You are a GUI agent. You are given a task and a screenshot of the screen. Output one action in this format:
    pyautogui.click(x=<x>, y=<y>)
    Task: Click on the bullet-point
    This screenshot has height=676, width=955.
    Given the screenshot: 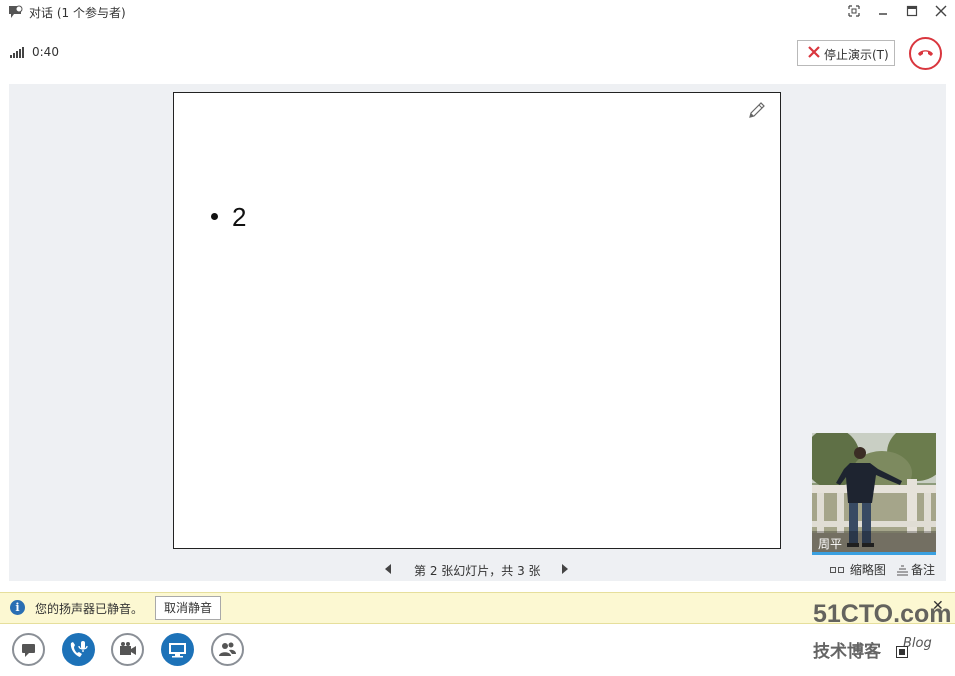 What is the action you would take?
    pyautogui.click(x=214, y=216)
    